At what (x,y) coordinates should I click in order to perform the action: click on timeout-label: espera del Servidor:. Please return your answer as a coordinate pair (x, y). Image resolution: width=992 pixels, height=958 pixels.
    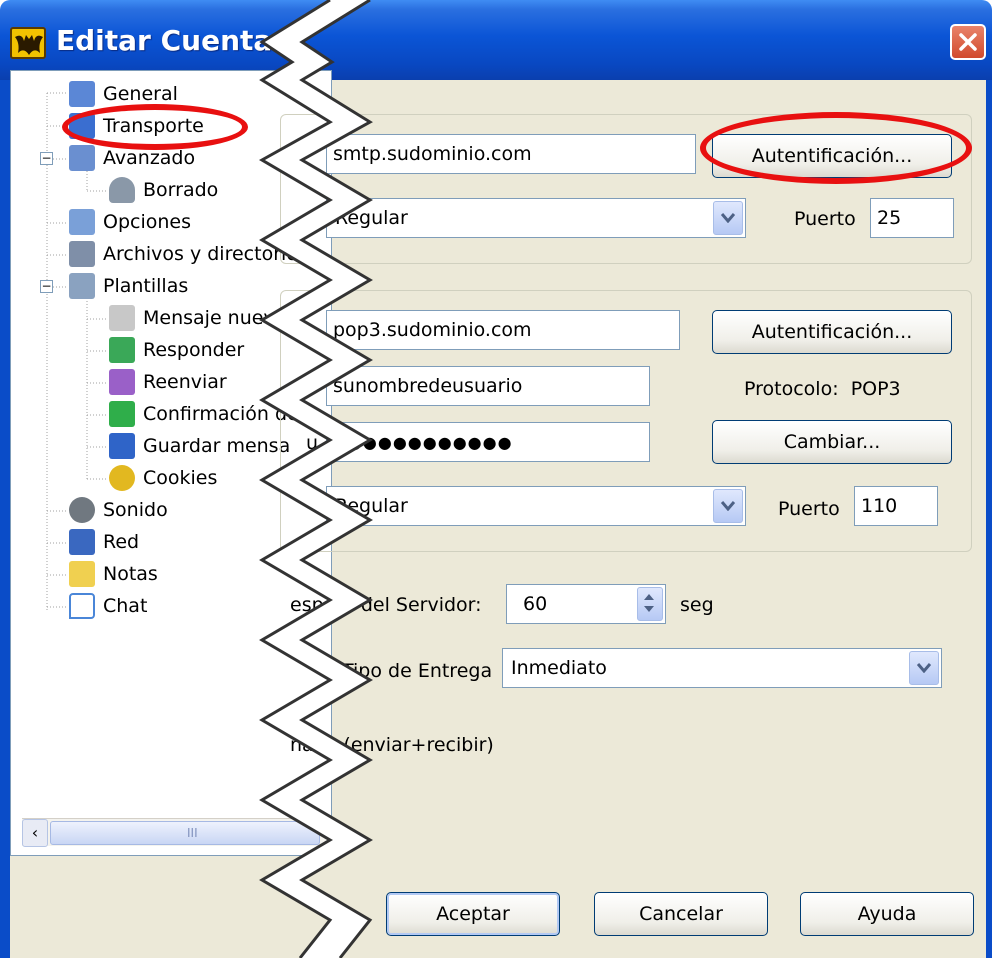
    Looking at the image, I should click on (386, 605).